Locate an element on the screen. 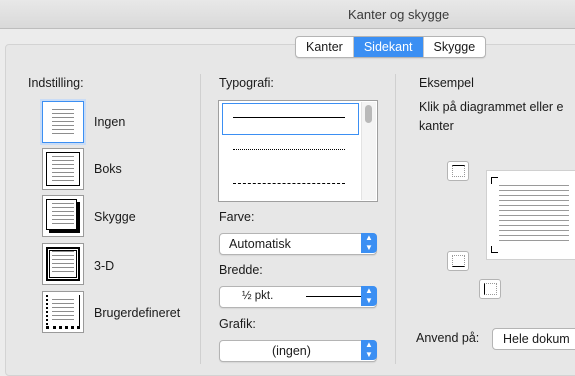 The image size is (575, 376). setting-custom-label: Brugerdefineret is located at coordinates (137, 313).